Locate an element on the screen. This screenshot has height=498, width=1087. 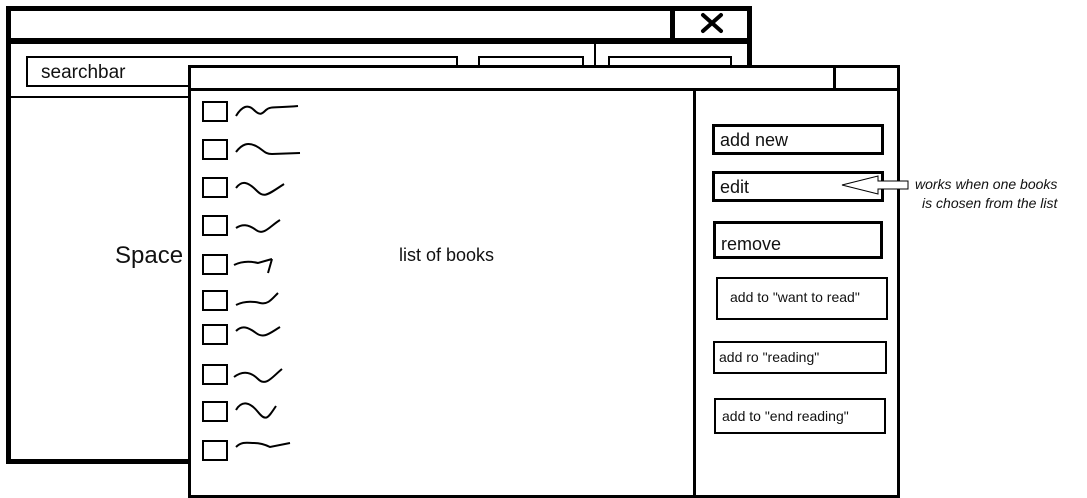
front-window-divider is located at coordinates (694, 293).